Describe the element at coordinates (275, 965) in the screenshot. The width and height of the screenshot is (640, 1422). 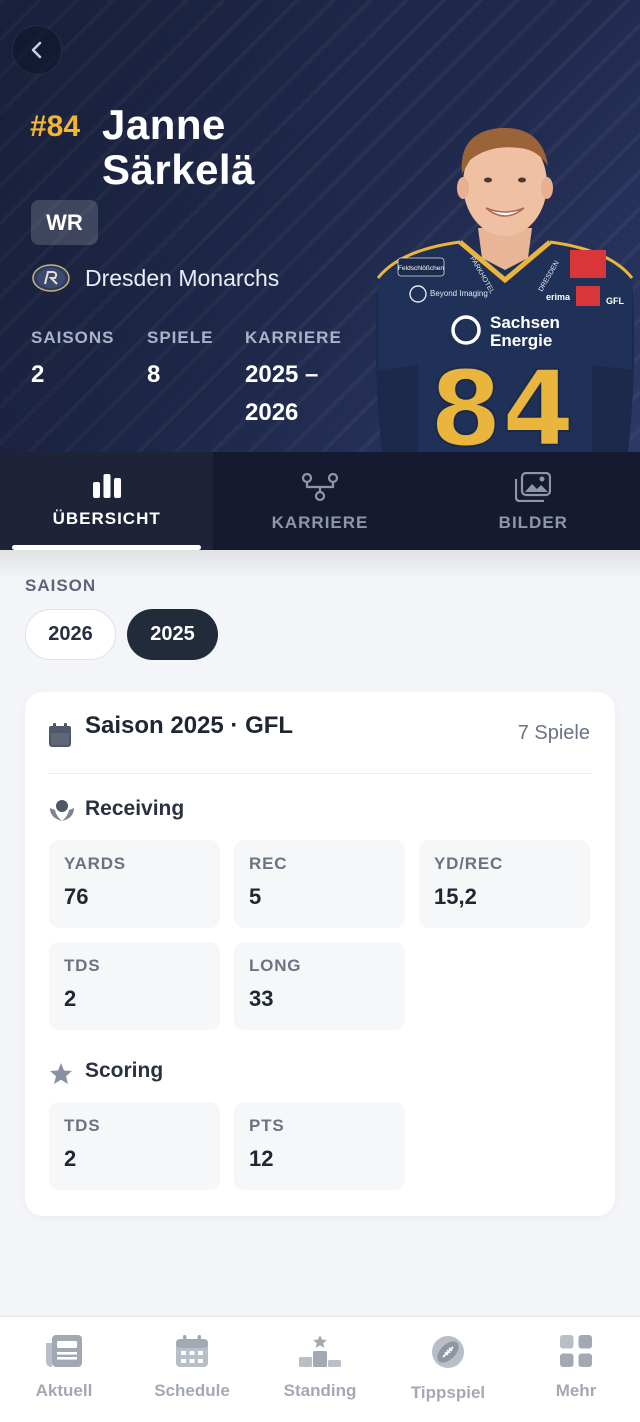
I see `stat-tile-label: LONG` at that location.